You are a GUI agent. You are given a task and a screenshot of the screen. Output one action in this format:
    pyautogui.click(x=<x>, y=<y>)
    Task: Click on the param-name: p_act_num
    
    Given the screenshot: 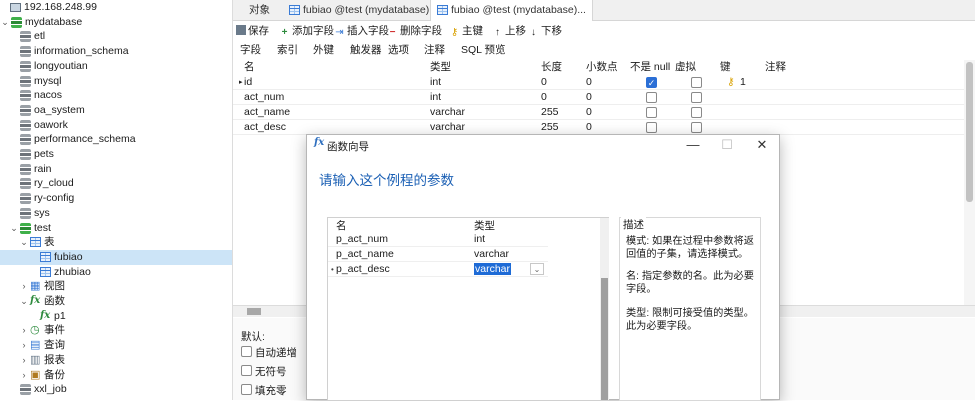 What is the action you would take?
    pyautogui.click(x=362, y=239)
    